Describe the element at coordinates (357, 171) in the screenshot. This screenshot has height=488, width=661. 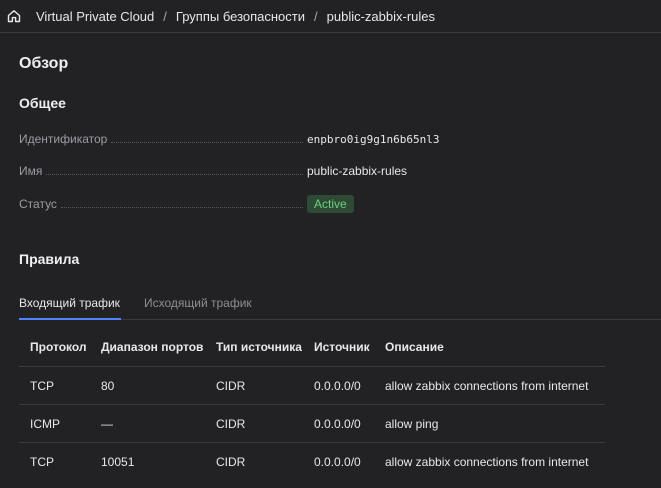
I see `field-name-value: public-zabbix-rules` at that location.